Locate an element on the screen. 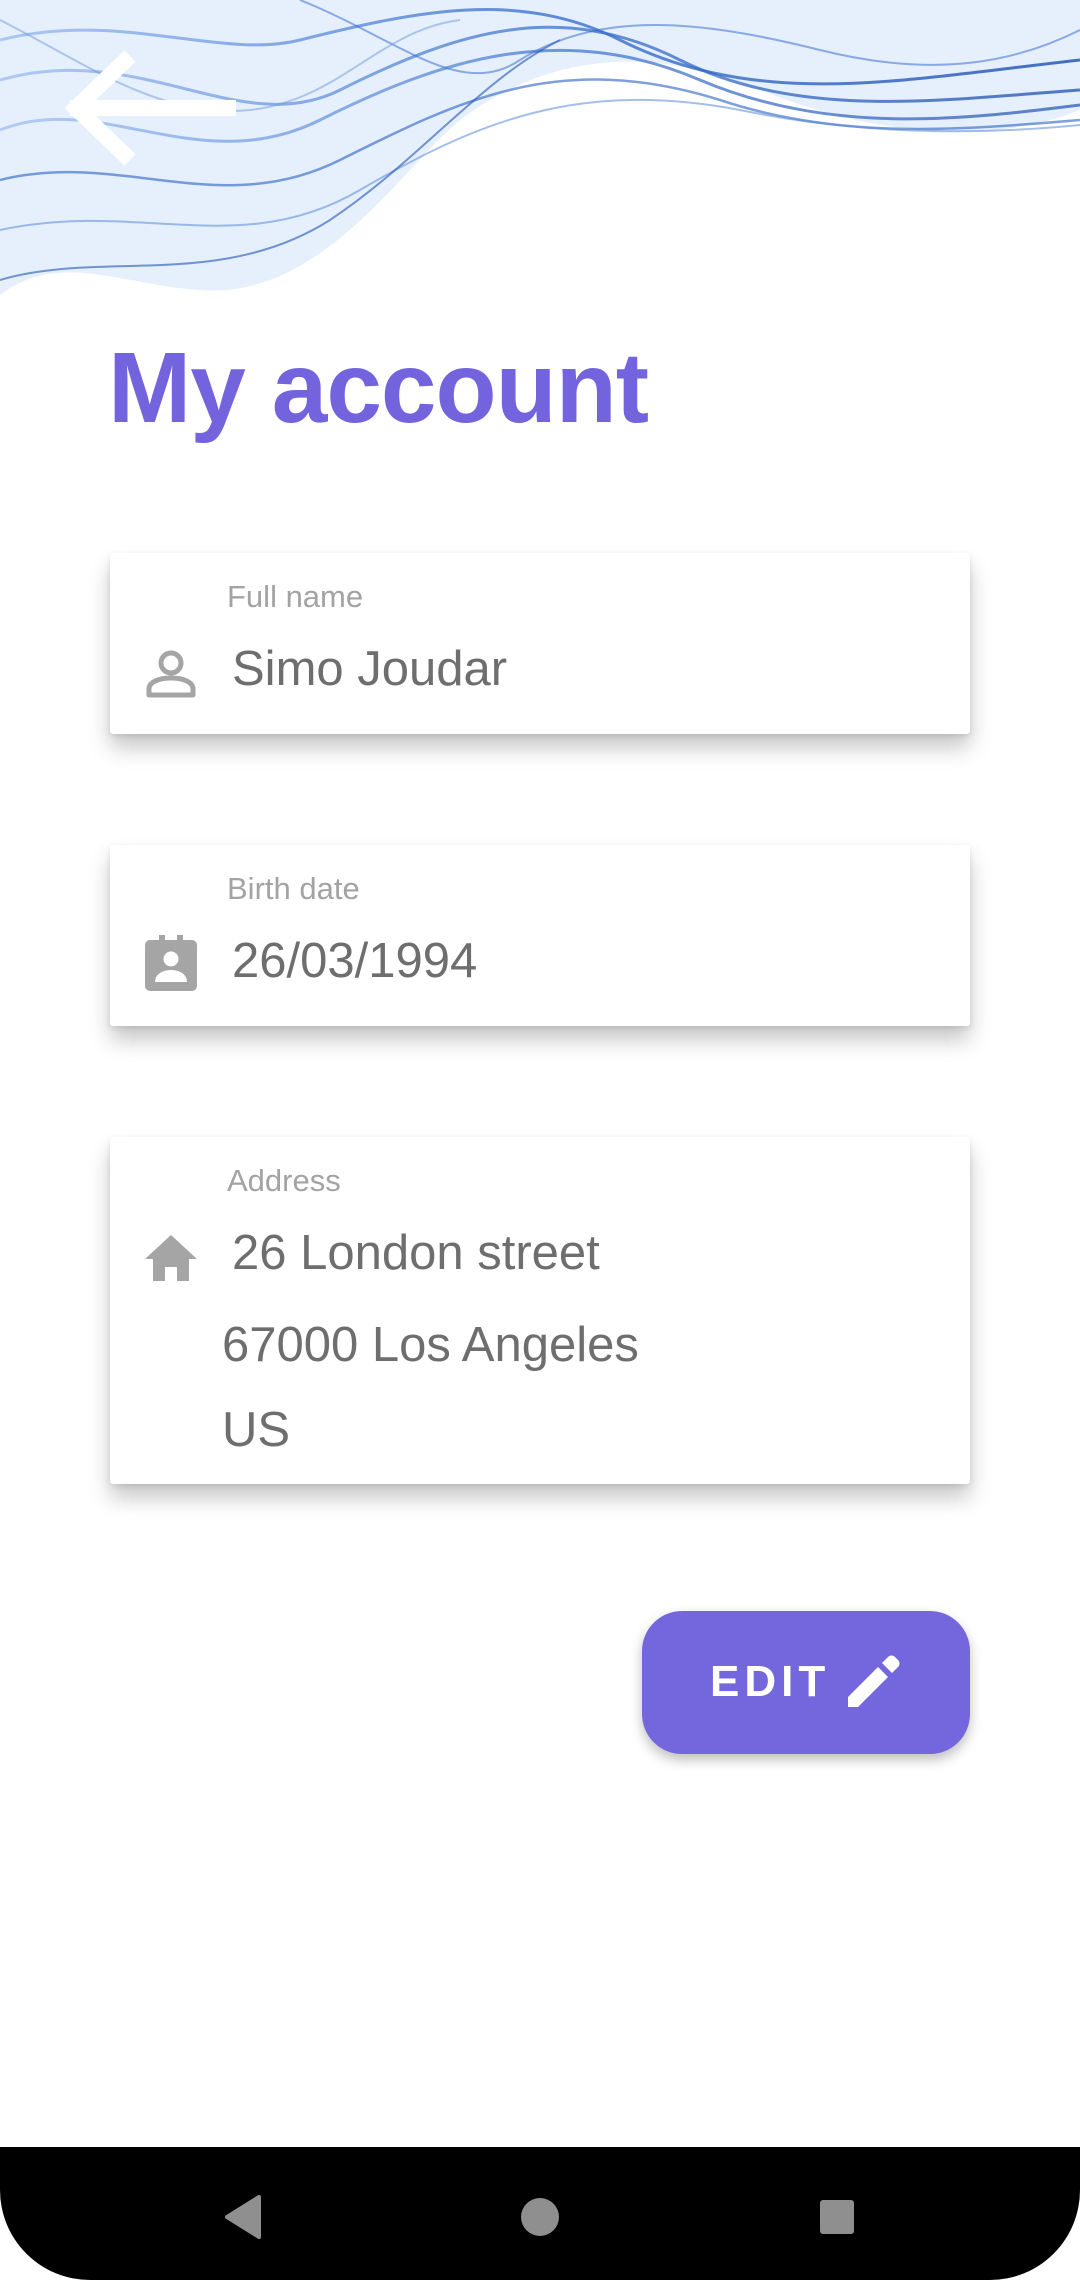 This screenshot has height=2280, width=1080. nav-home-button is located at coordinates (540, 2217).